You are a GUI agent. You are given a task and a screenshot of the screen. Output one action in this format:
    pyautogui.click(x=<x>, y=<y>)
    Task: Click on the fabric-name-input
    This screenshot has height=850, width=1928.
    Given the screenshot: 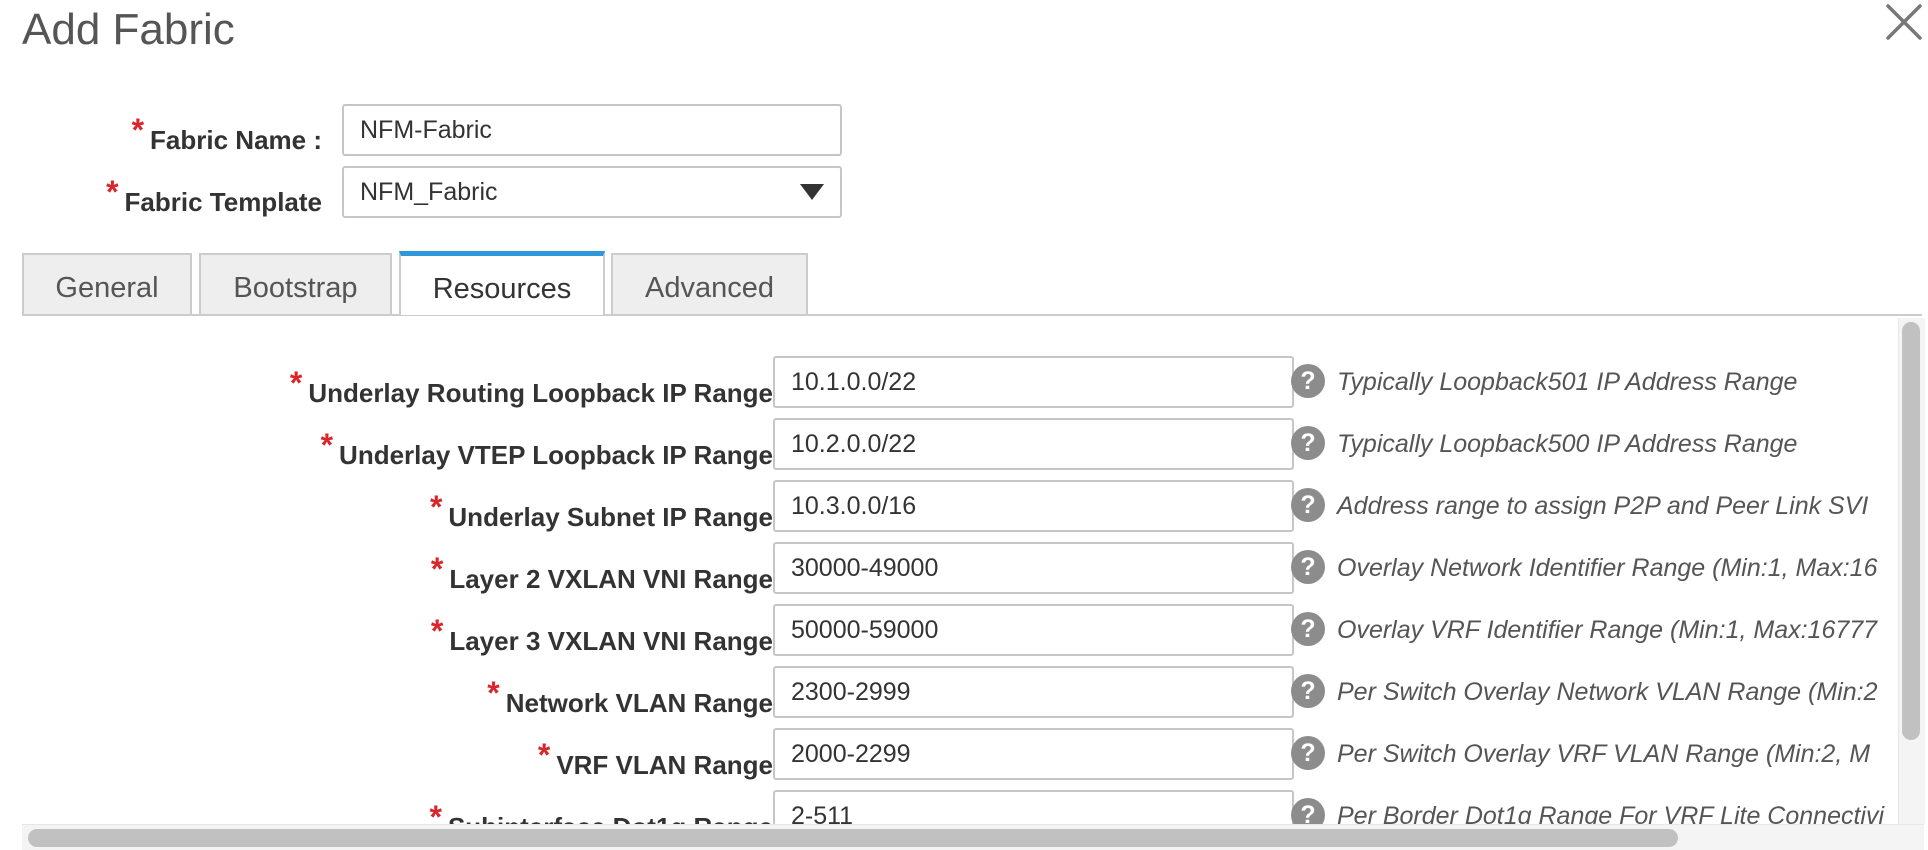 What is the action you would take?
    pyautogui.click(x=592, y=130)
    